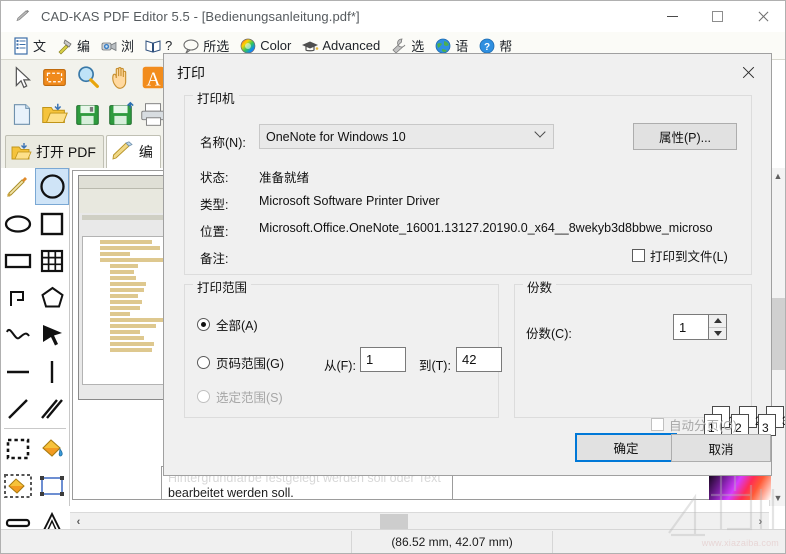 Image resolution: width=786 pixels, height=554 pixels. I want to click on hand-pan-icon, so click(120, 78).